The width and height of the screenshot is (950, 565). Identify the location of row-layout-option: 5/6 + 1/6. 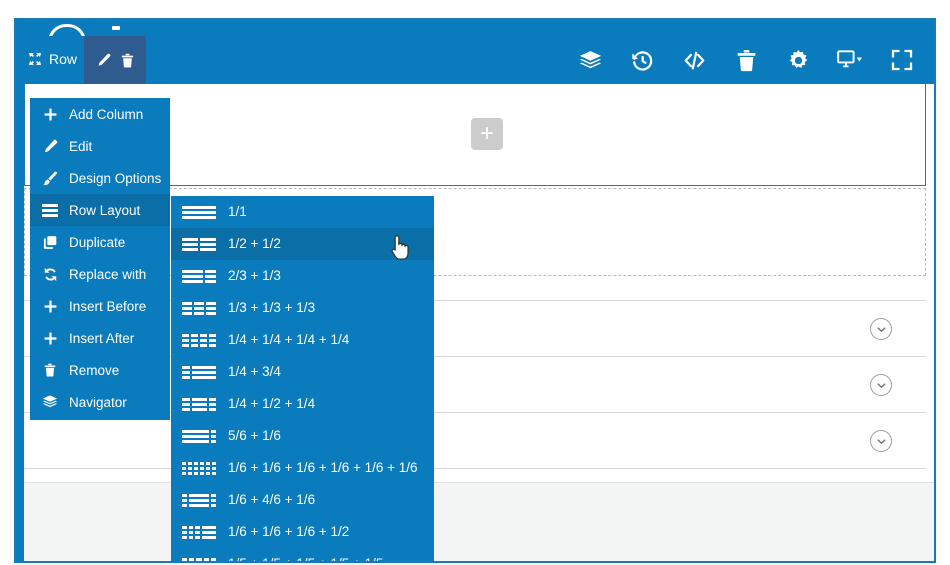
(302, 436).